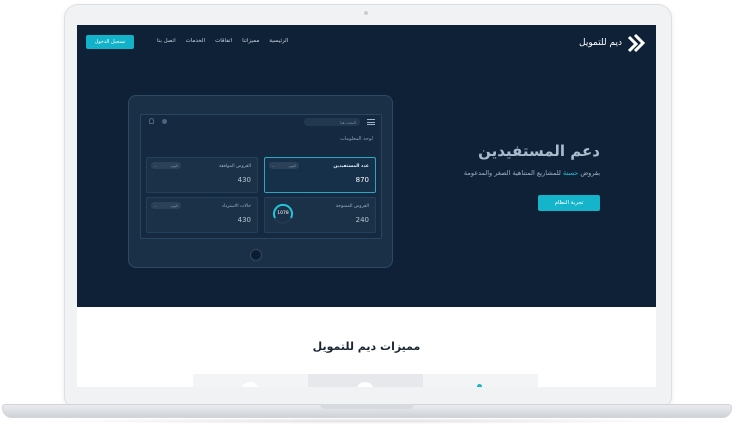 This screenshot has height=436, width=734. Describe the element at coordinates (362, 180) in the screenshot. I see `stat-card-value: 870` at that location.